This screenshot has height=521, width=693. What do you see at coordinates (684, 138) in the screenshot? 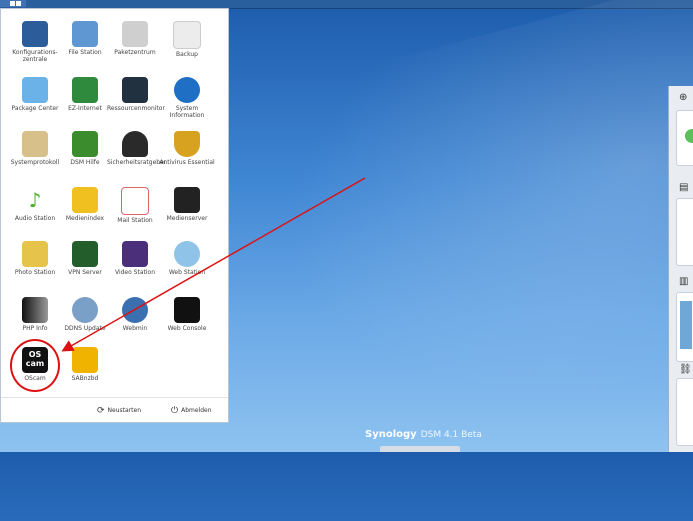
I see `widget-status` at bounding box center [684, 138].